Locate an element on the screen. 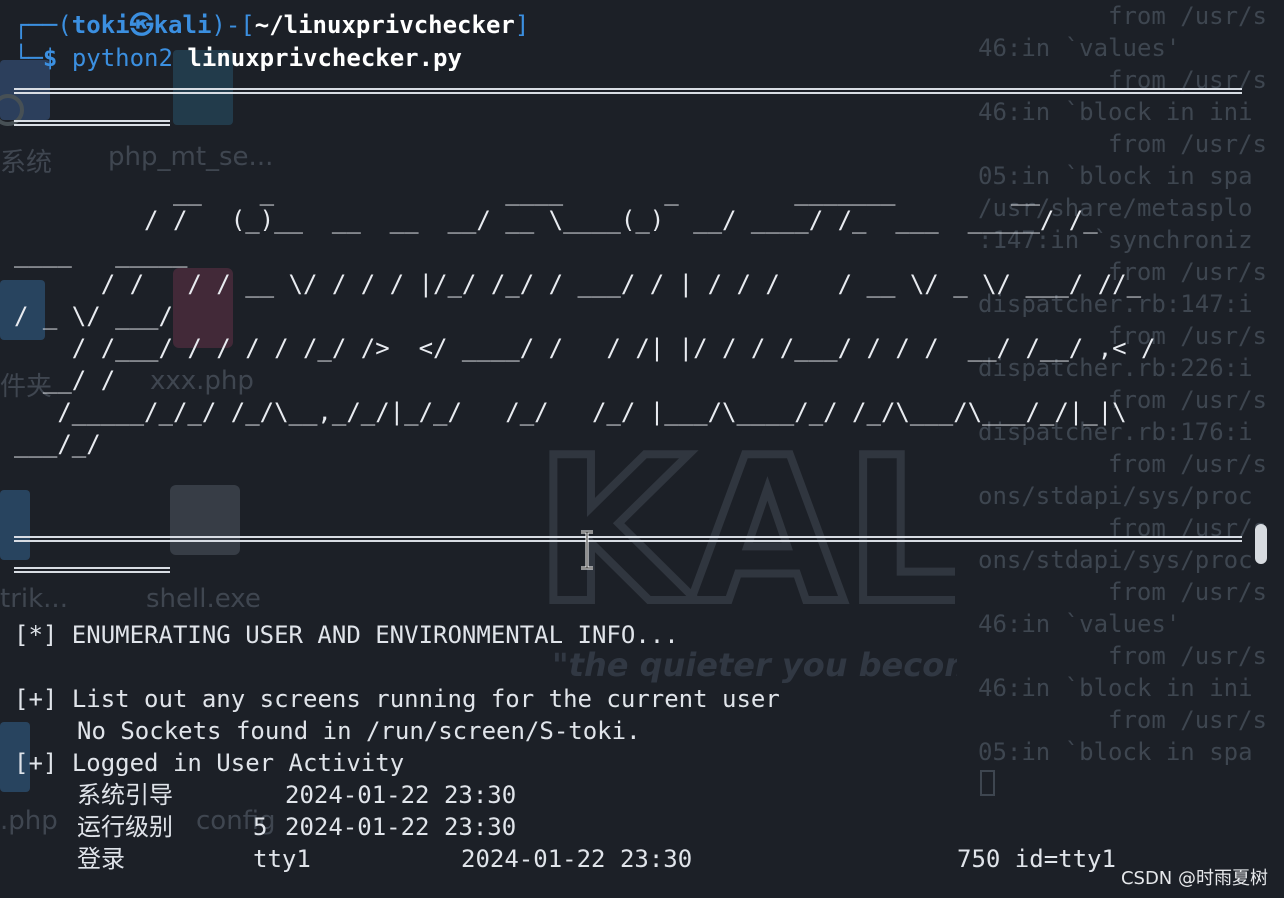 Image resolution: width=1284 pixels, height=898 pixels. check-title: Logged in User Activity is located at coordinates (238, 763).